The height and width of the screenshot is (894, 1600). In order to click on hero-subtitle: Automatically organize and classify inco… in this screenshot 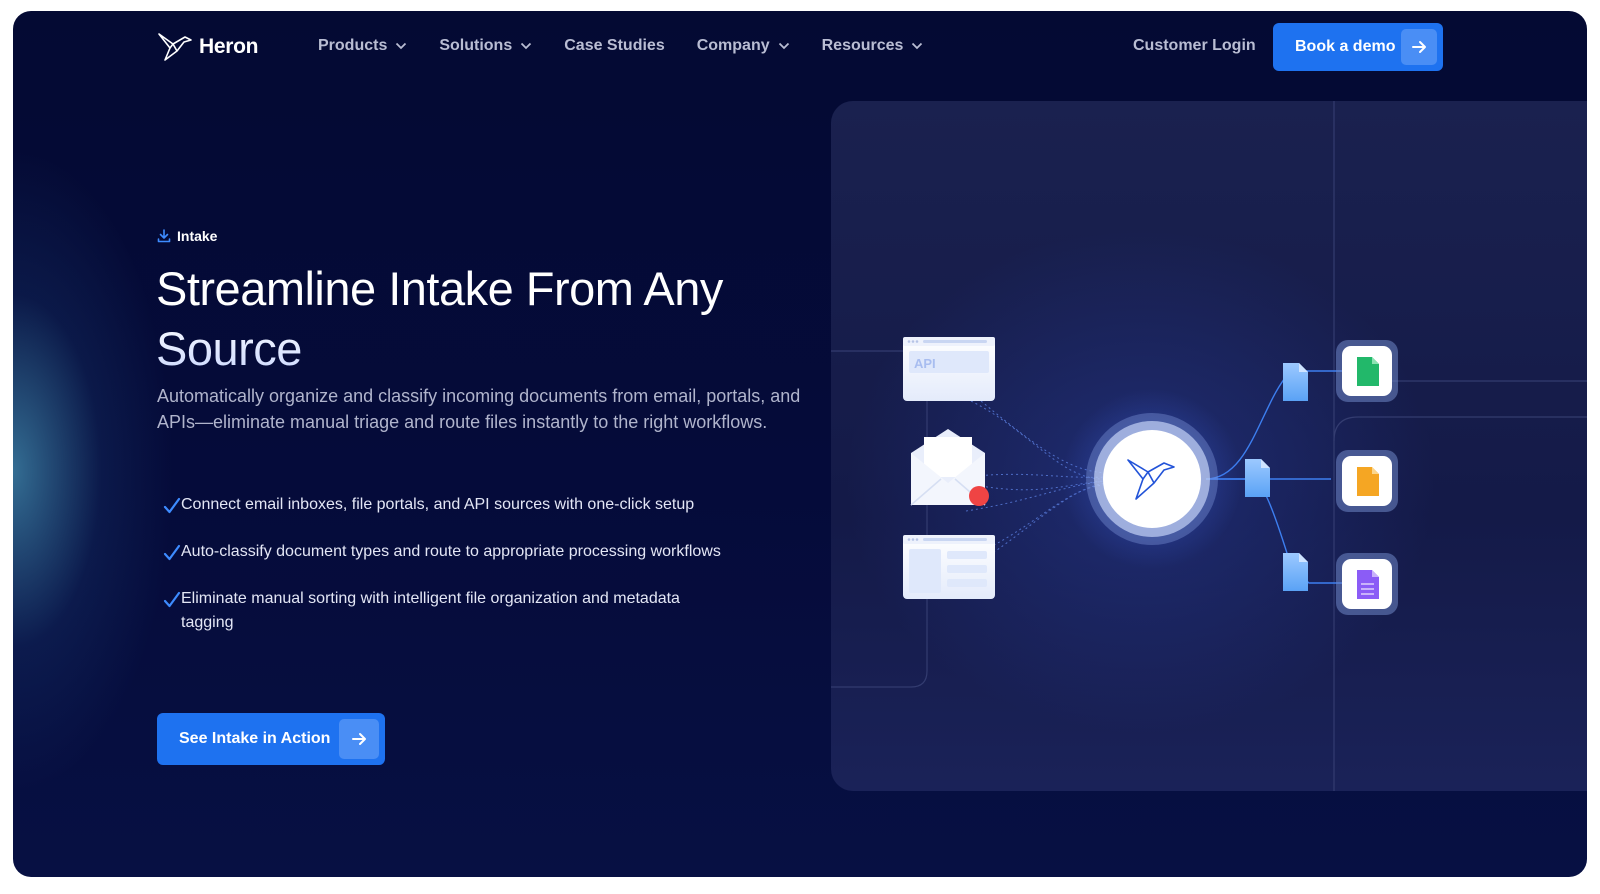, I will do `click(479, 409)`.